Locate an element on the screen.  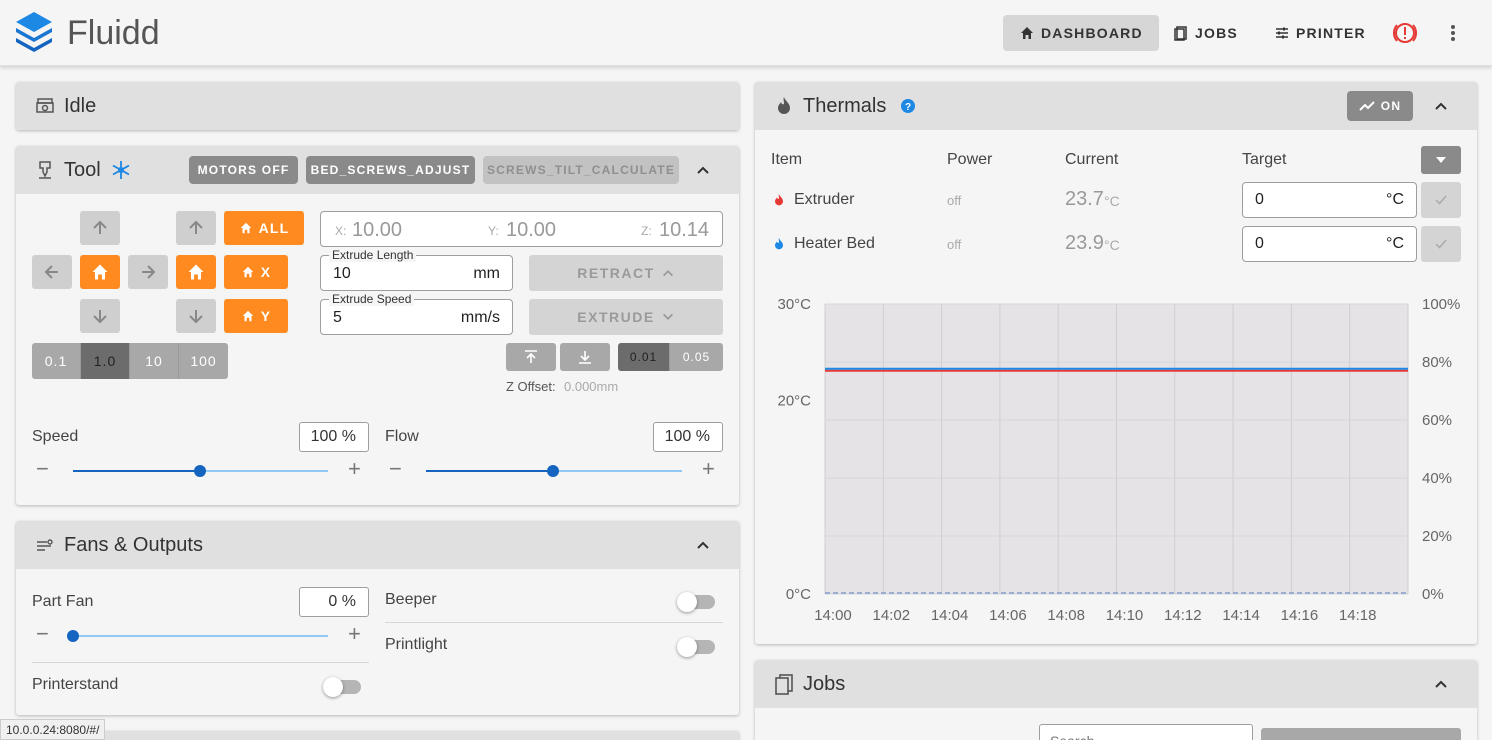
extrude-button: EXTRUDE is located at coordinates (626, 317).